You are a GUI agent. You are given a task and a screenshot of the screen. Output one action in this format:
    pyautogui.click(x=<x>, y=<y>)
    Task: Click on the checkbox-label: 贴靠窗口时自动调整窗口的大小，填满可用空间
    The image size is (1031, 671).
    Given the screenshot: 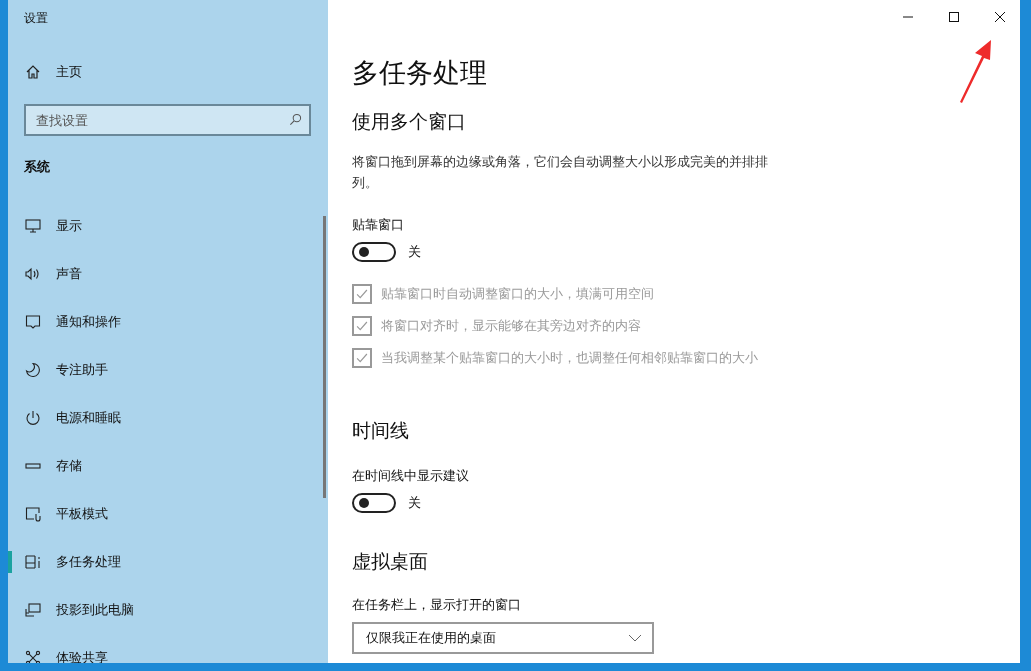 What is the action you would take?
    pyautogui.click(x=517, y=294)
    